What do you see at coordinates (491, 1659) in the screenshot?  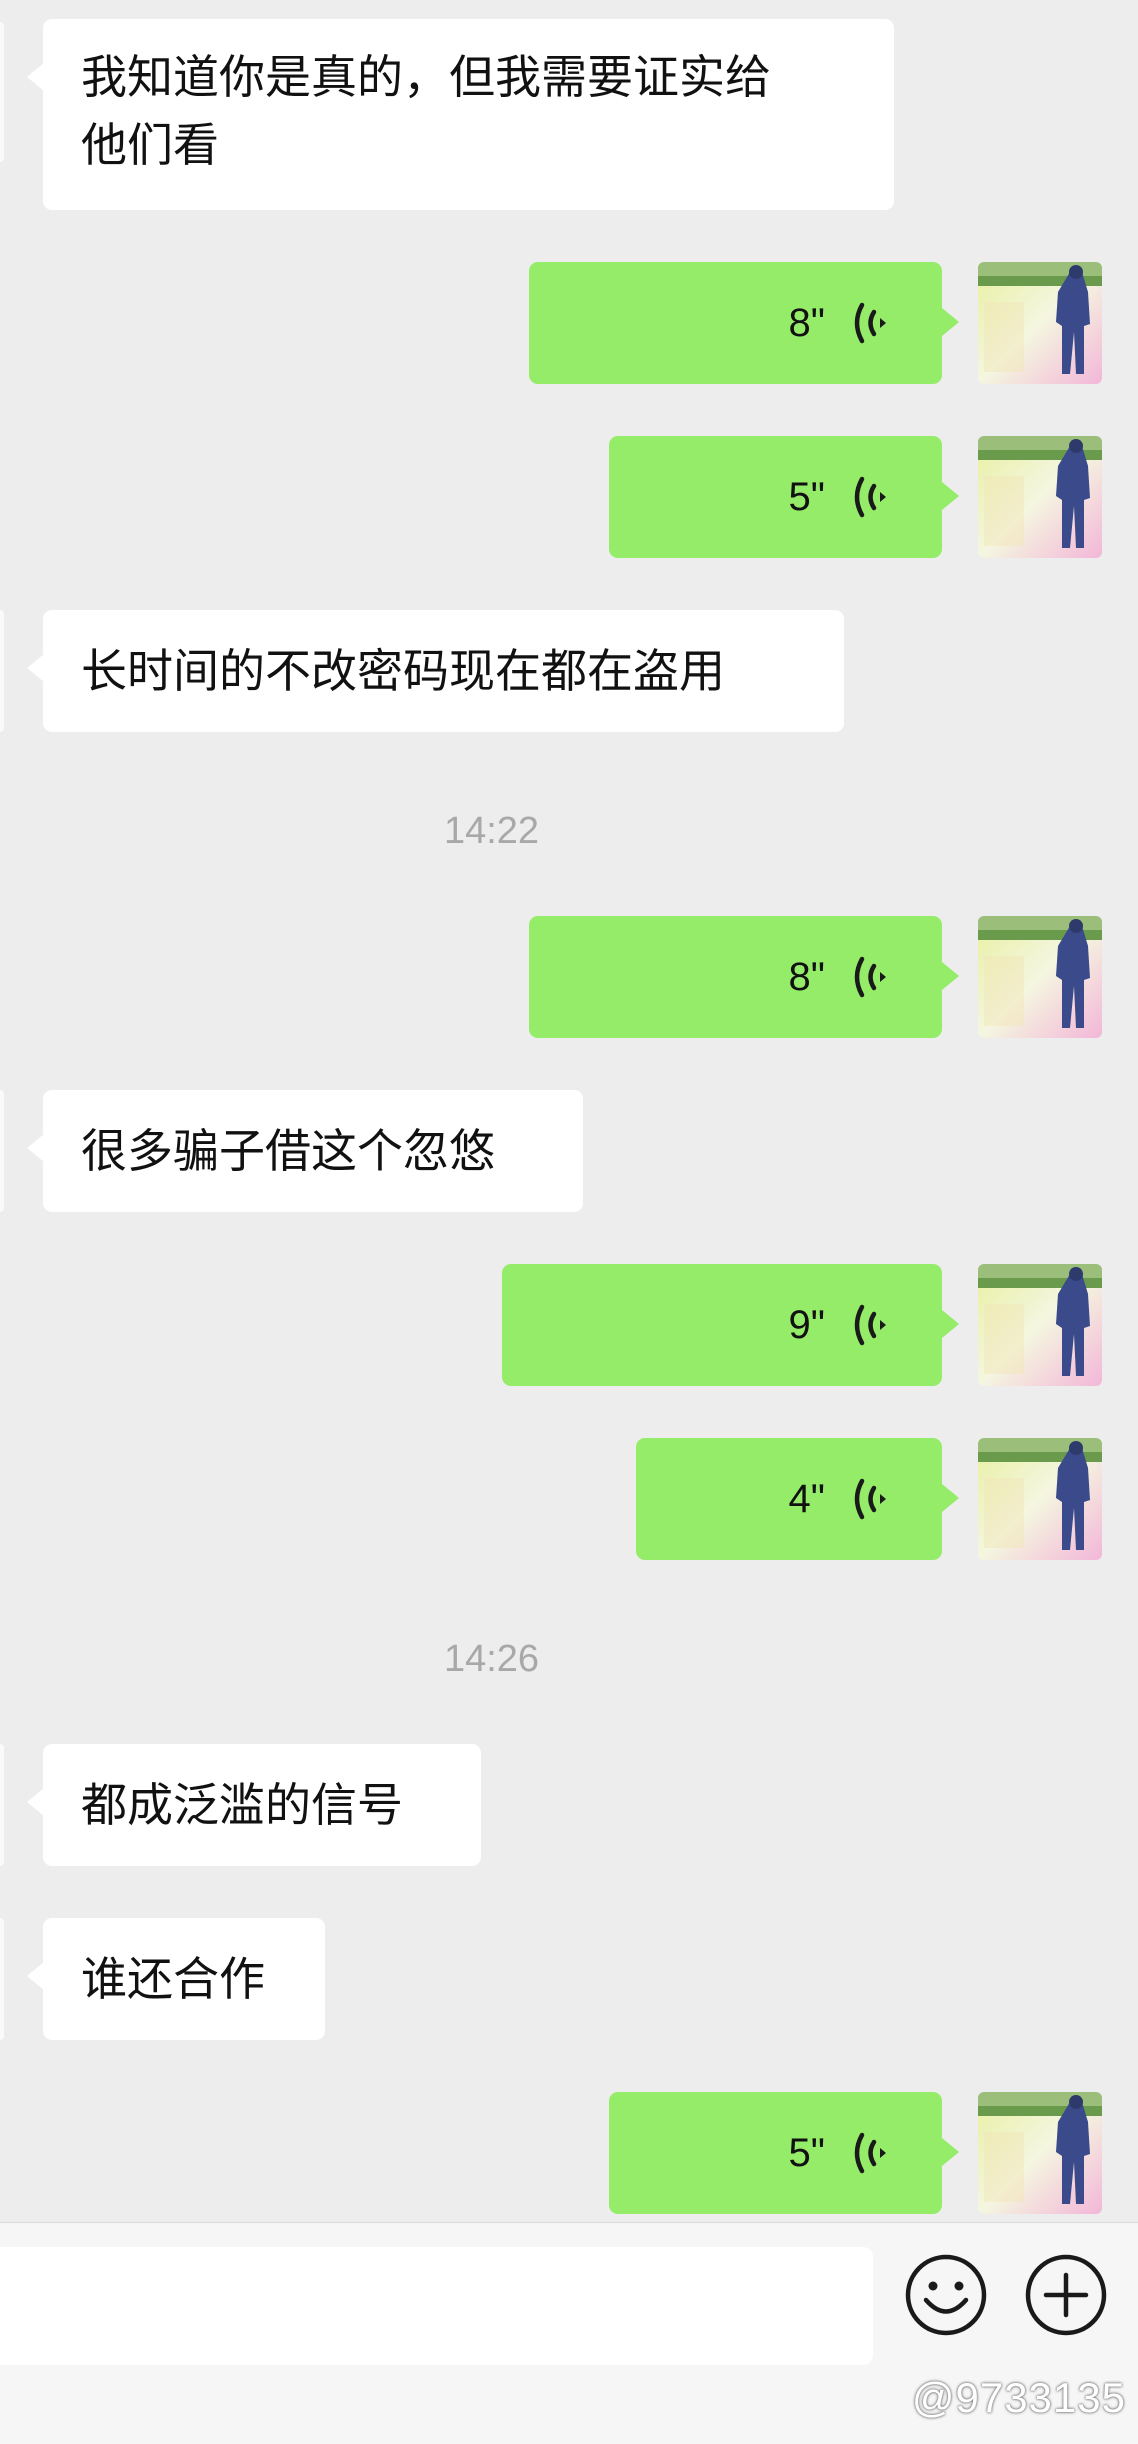 I see `timestamp: 14:26` at bounding box center [491, 1659].